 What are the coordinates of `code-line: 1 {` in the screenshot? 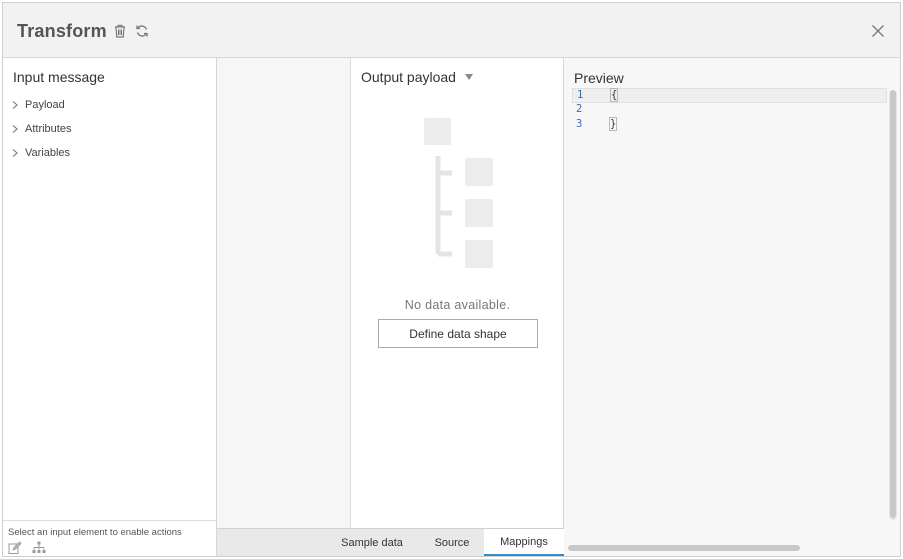 It's located at (729, 95).